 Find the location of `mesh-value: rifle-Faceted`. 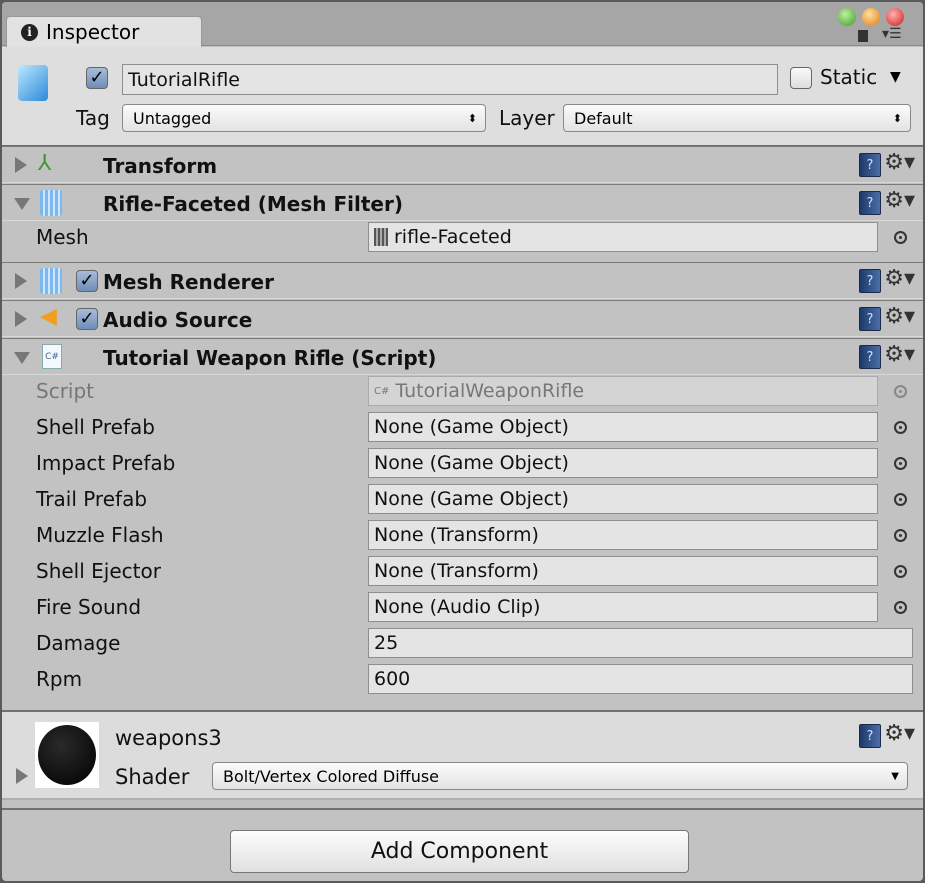

mesh-value: rifle-Faceted is located at coordinates (453, 237).